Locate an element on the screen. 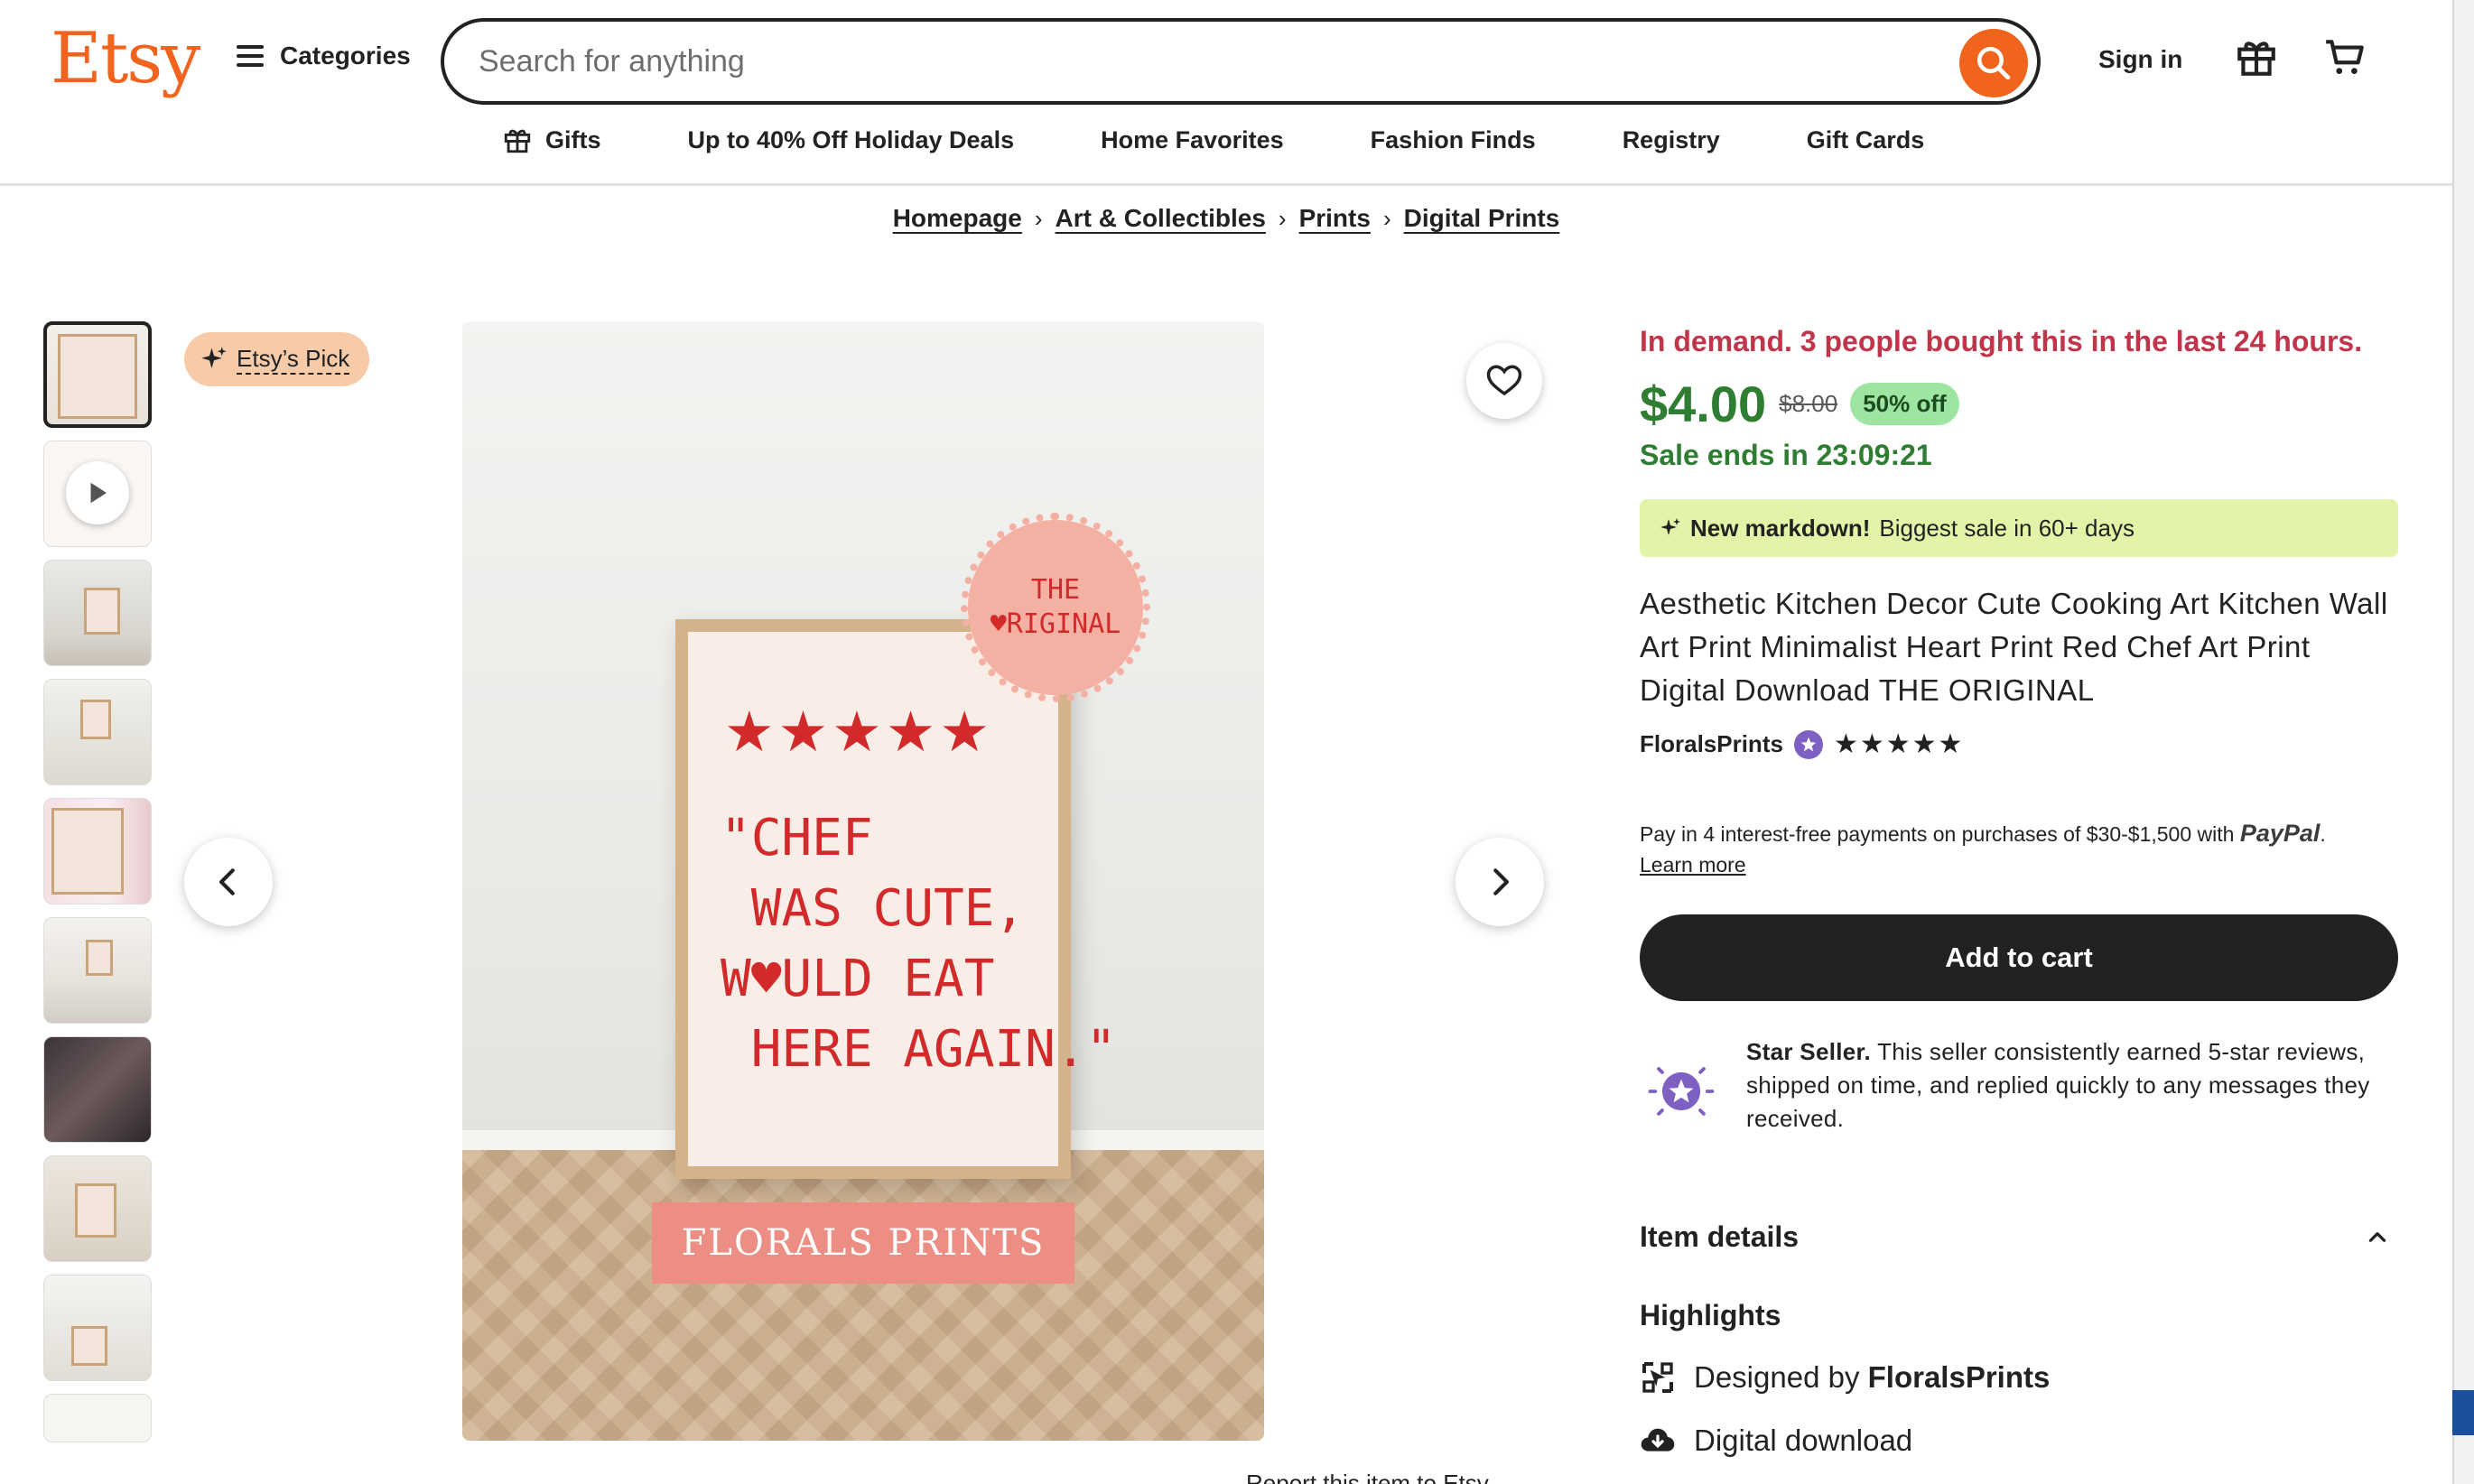 Image resolution: width=2474 pixels, height=1484 pixels. poster-stars: ★★★★★ is located at coordinates (858, 733).